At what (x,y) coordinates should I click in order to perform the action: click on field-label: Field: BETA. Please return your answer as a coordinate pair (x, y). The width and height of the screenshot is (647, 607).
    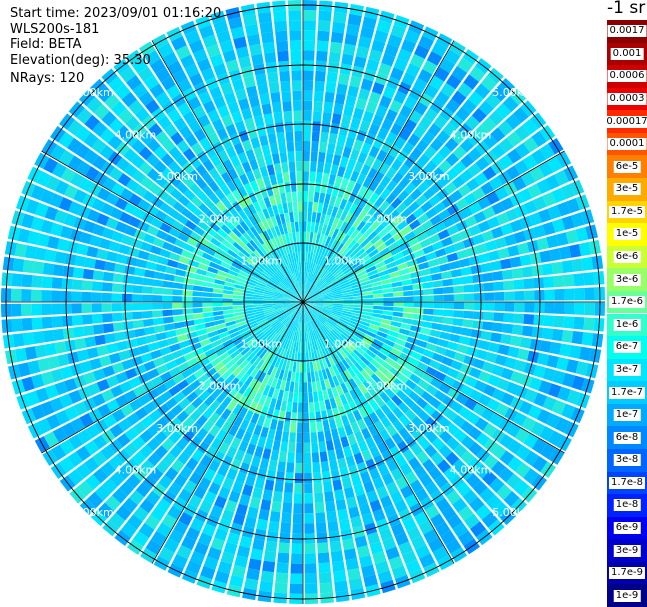
    Looking at the image, I should click on (46, 44).